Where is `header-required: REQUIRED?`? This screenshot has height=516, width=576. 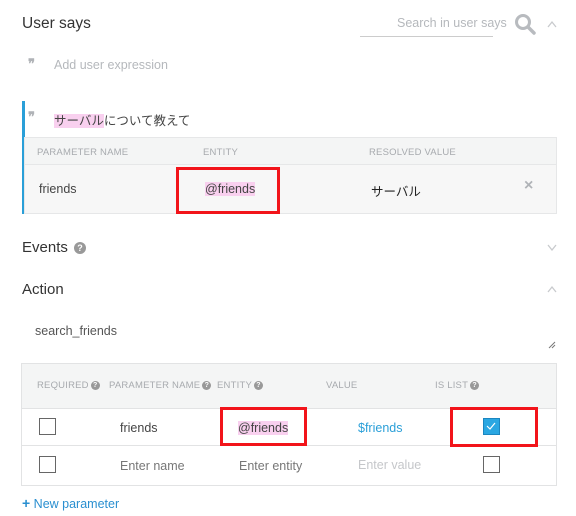
header-required: REQUIRED? is located at coordinates (68, 385).